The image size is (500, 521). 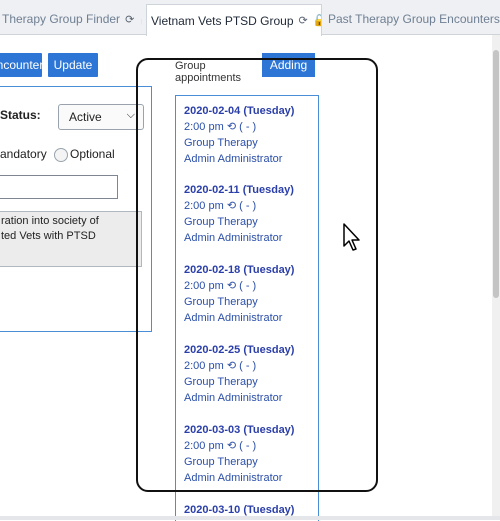 What do you see at coordinates (496, 174) in the screenshot?
I see `scrollbar-thumb` at bounding box center [496, 174].